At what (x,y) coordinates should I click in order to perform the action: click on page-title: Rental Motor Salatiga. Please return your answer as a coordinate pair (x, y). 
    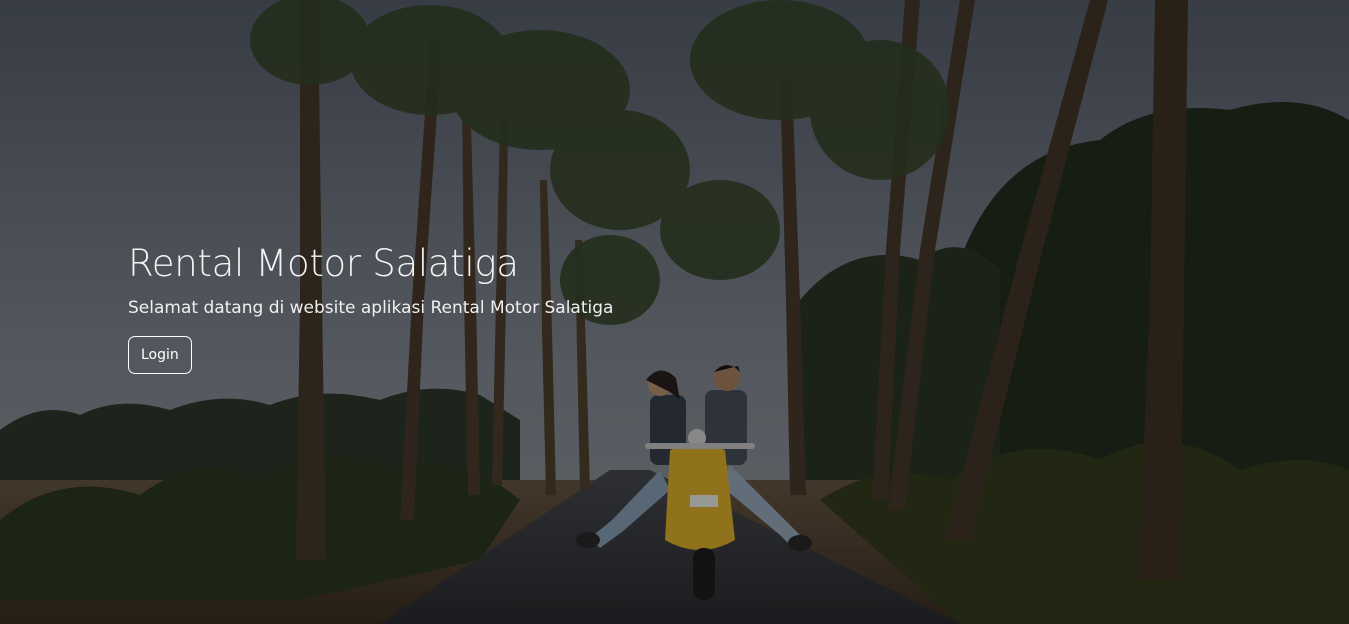
    Looking at the image, I should click on (323, 263).